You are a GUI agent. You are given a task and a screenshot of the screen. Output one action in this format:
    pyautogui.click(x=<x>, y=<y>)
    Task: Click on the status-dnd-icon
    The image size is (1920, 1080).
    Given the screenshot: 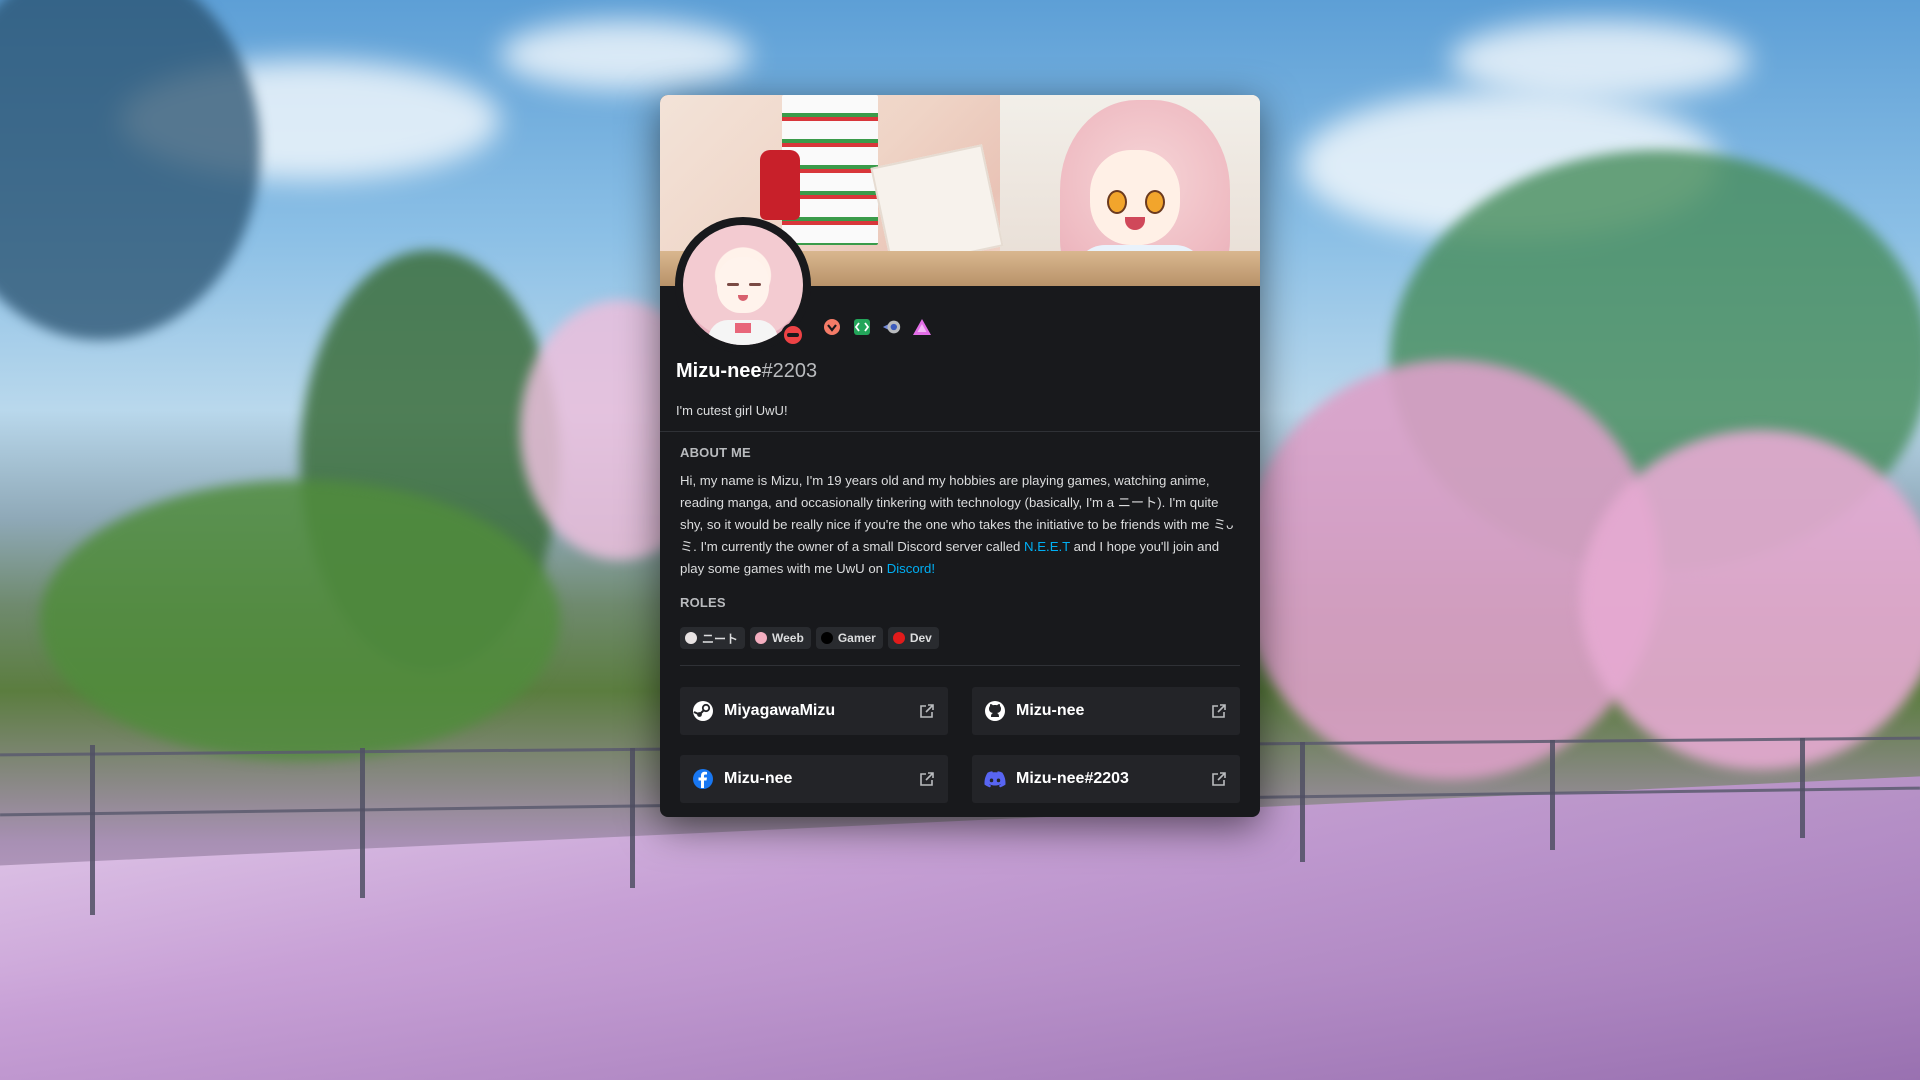 What is the action you would take?
    pyautogui.click(x=793, y=335)
    